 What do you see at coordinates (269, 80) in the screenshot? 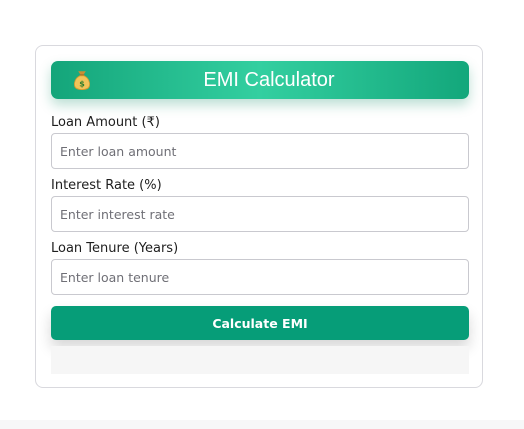
I see `calculator-title: EMI Calculator` at bounding box center [269, 80].